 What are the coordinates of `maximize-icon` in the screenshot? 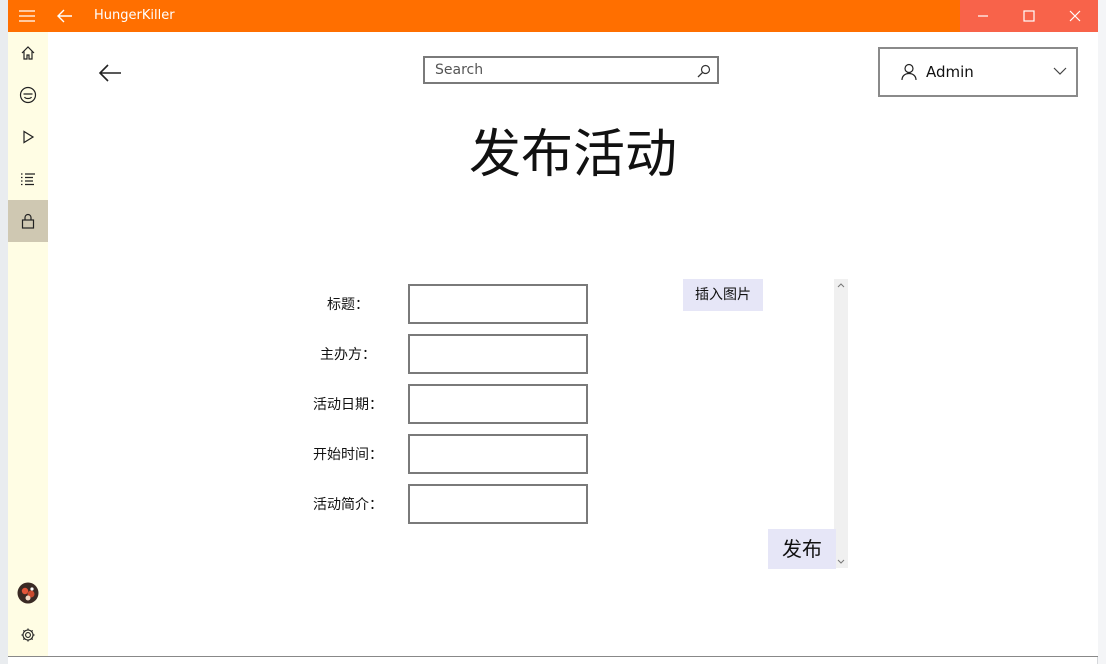 It's located at (1029, 16).